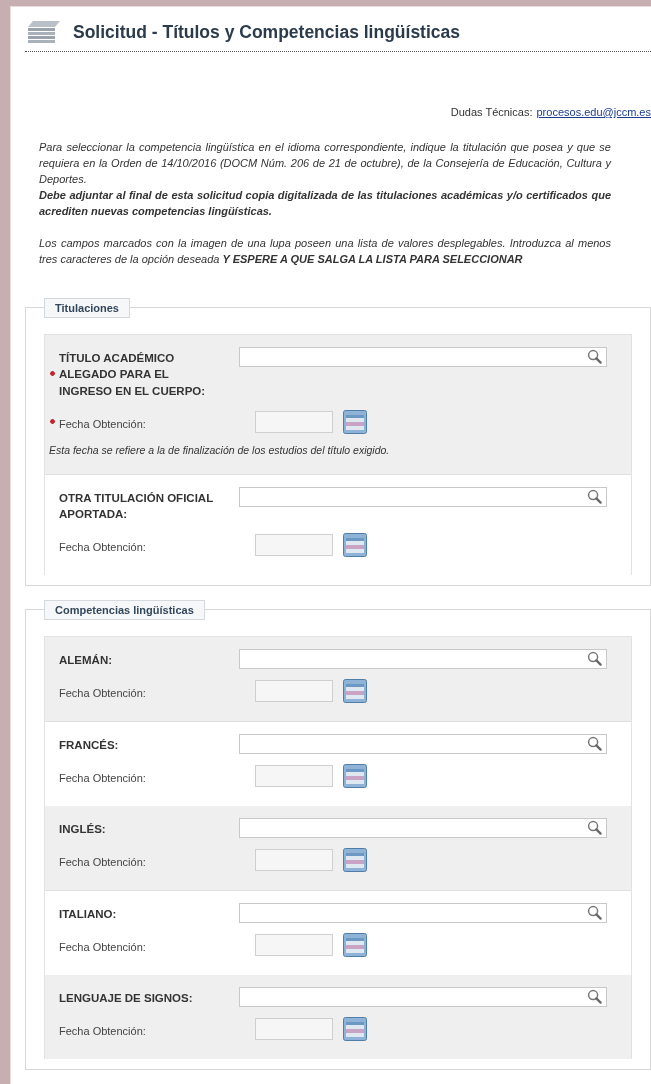 Image resolution: width=651 pixels, height=1084 pixels. I want to click on field-label: OTRA TITULACIÓN OFICIAL APORTADA:, so click(136, 506).